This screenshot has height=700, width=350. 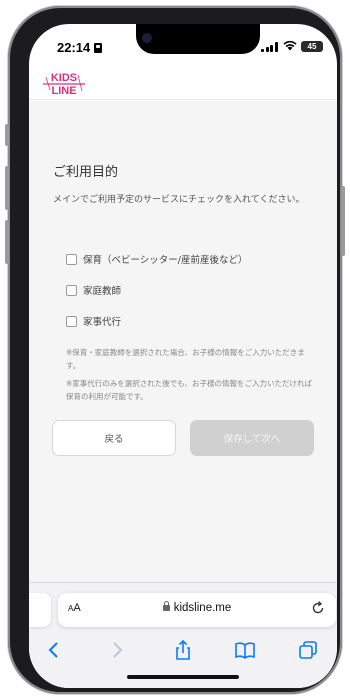 What do you see at coordinates (308, 650) in the screenshot?
I see `tabs-icon` at bounding box center [308, 650].